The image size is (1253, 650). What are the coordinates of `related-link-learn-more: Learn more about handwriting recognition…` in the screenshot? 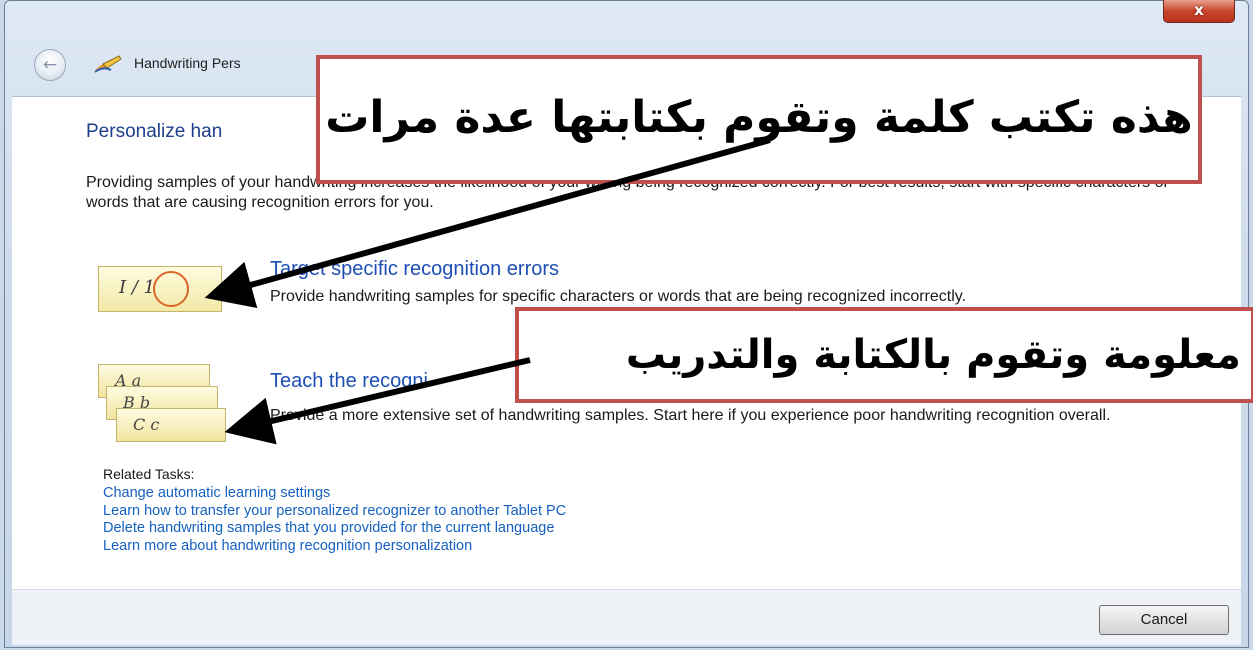 It's located at (334, 547).